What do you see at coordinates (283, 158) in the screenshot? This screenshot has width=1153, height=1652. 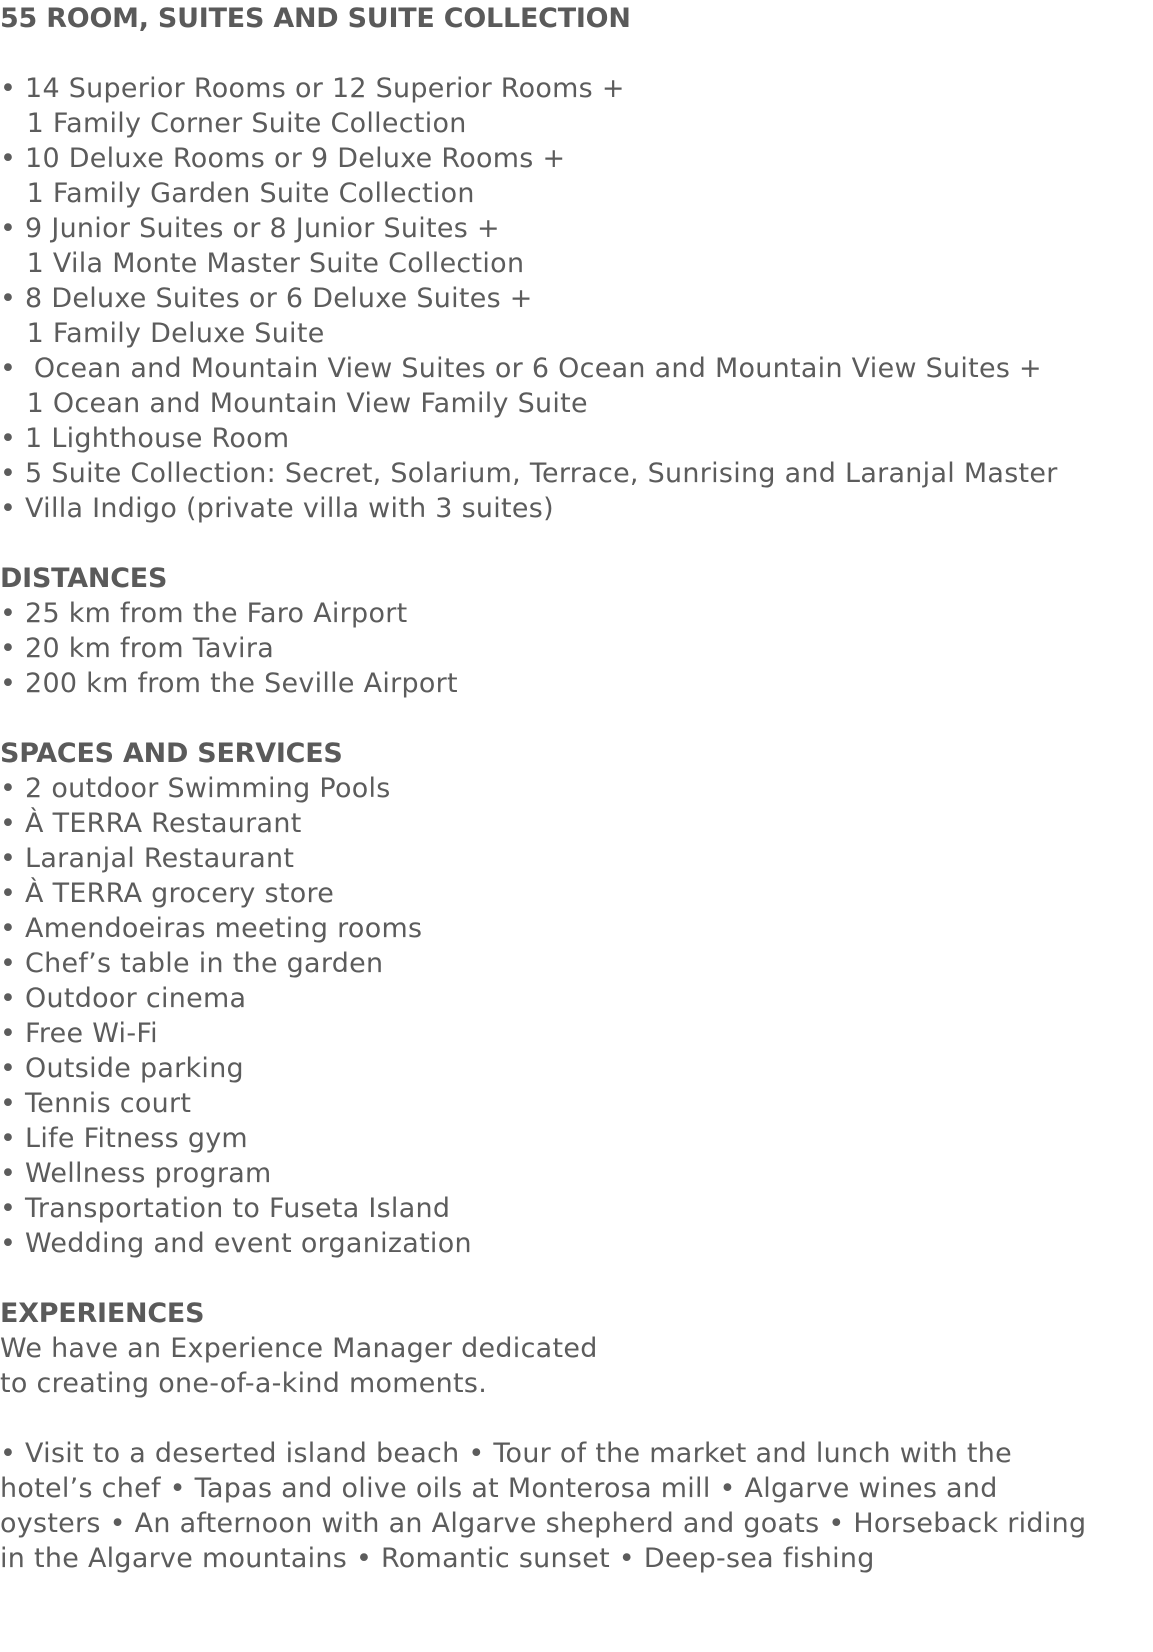 I see `rooms-line: • 10 Deluxe Rooms or 9 Deluxe Rooms +` at bounding box center [283, 158].